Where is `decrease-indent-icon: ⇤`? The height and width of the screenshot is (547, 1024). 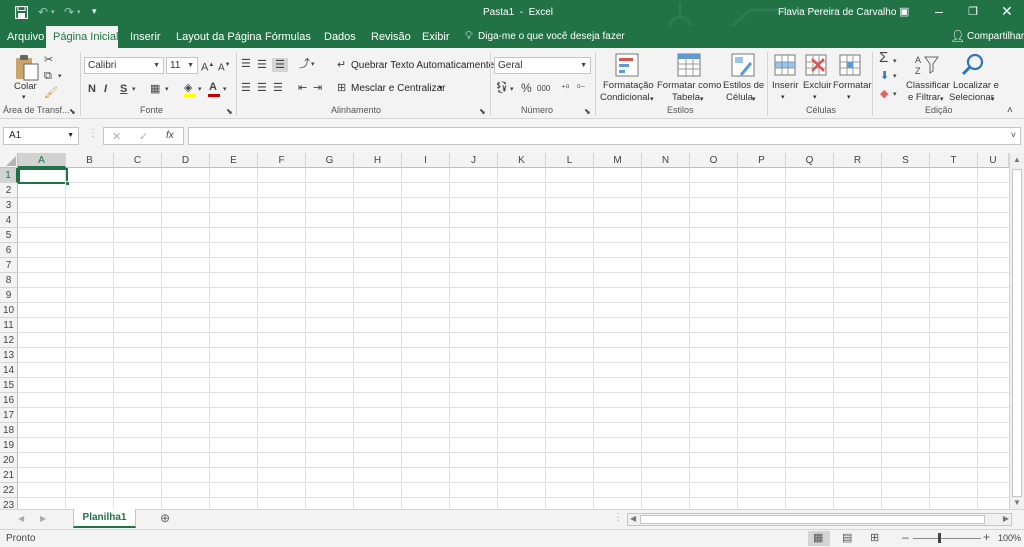 decrease-indent-icon: ⇤ is located at coordinates (302, 88).